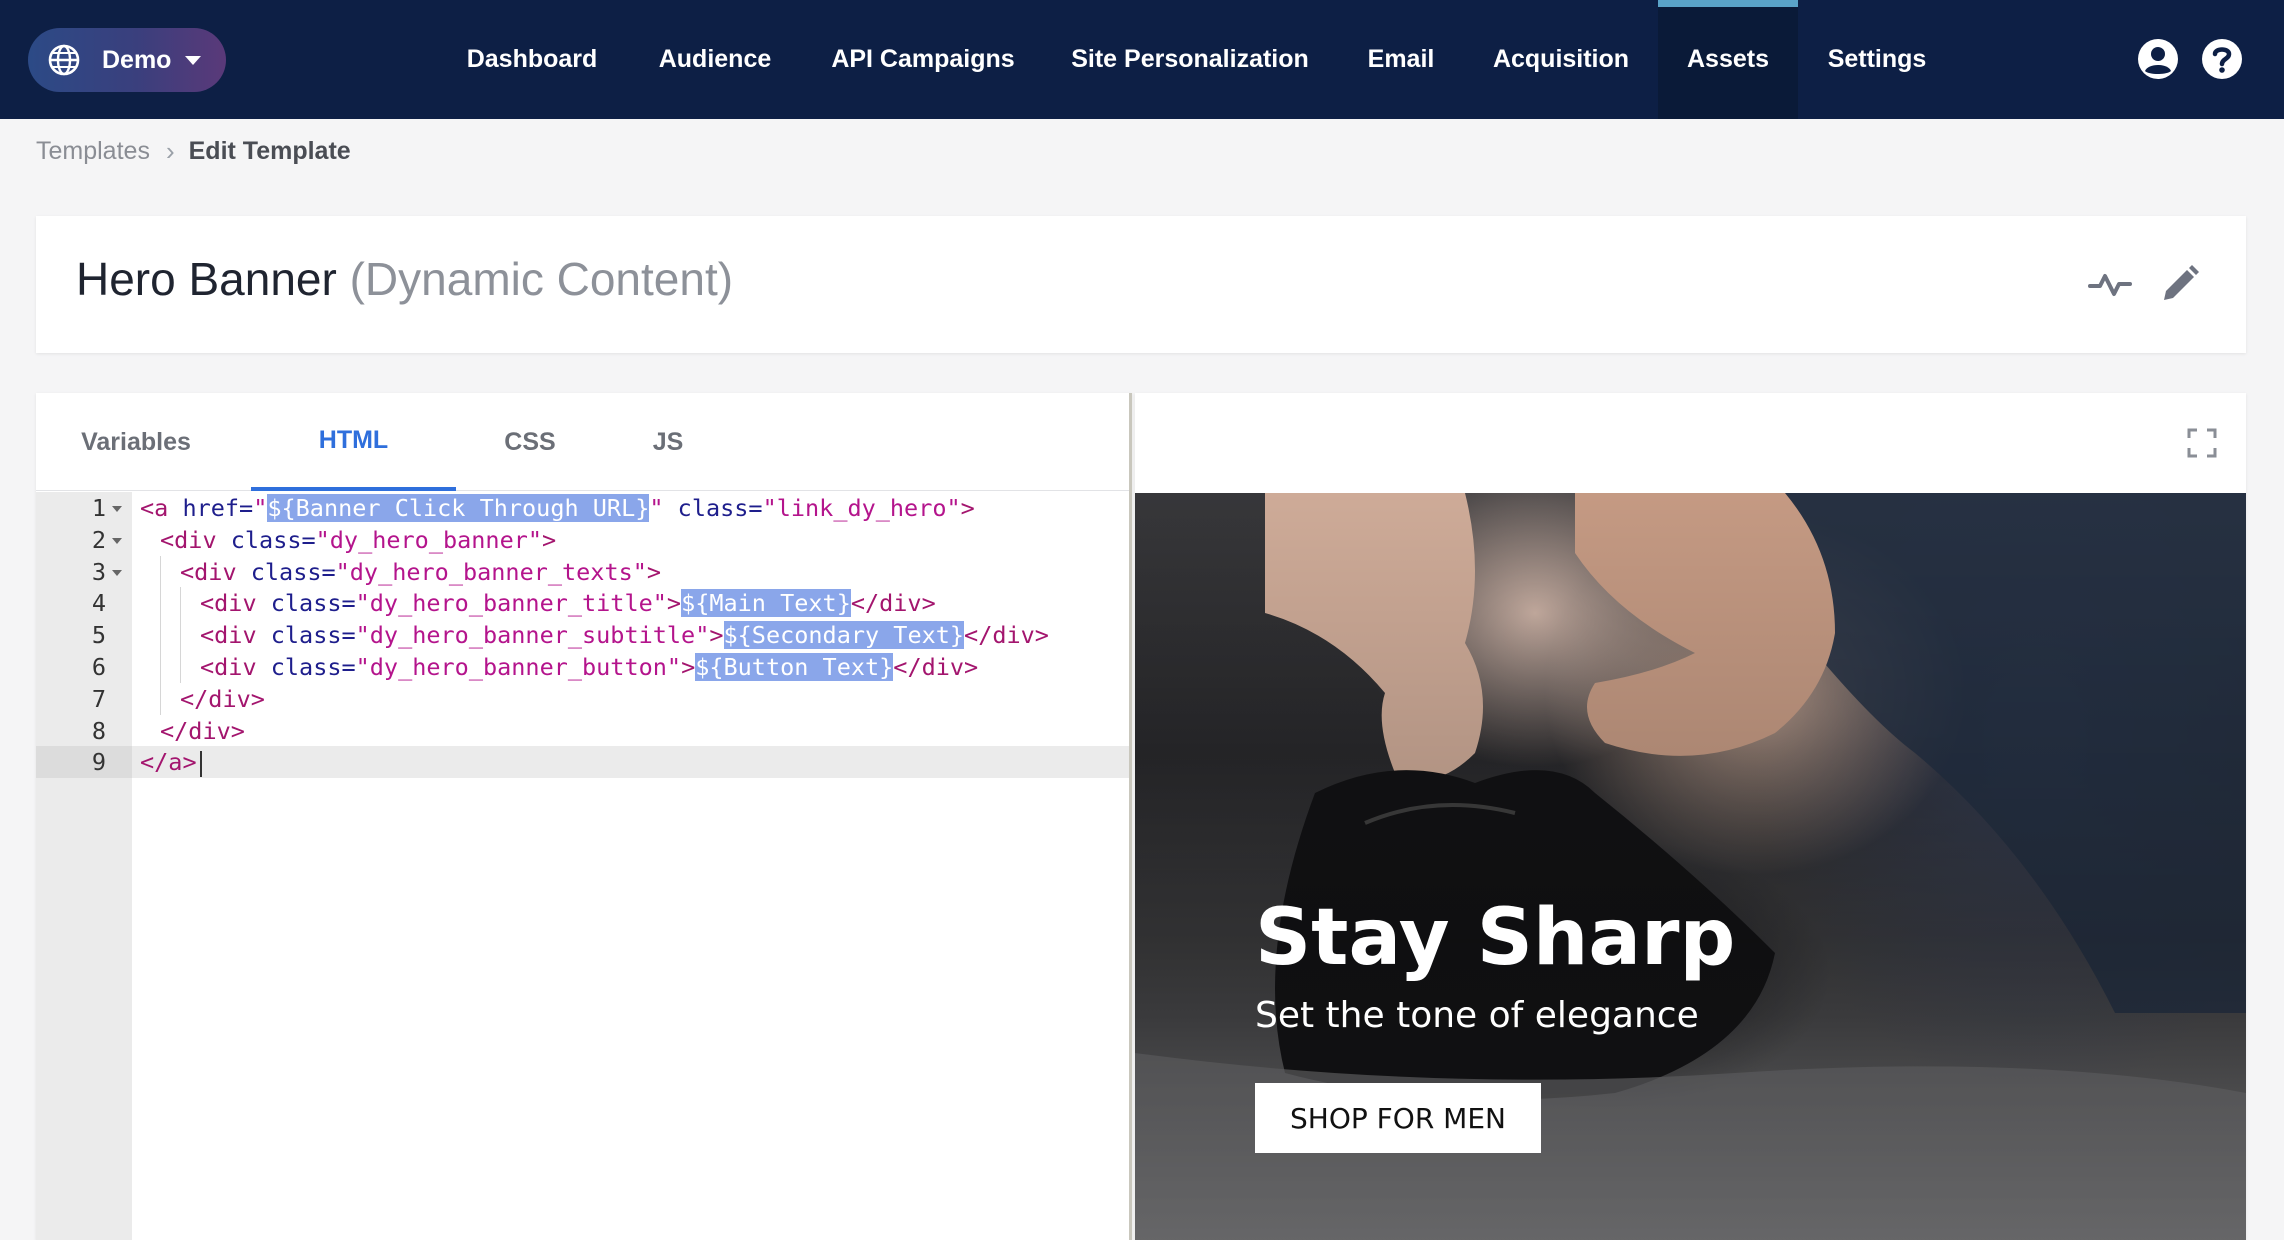 The height and width of the screenshot is (1240, 2284). I want to click on code-token: "link_dy_hero", so click(861, 508).